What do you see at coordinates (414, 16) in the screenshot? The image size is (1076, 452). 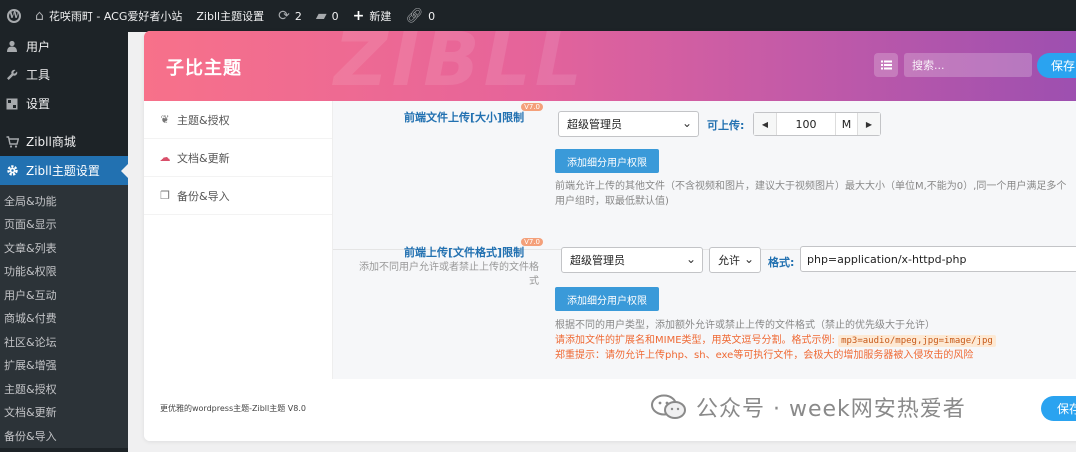 I see `link-icon: 🔗︎` at bounding box center [414, 16].